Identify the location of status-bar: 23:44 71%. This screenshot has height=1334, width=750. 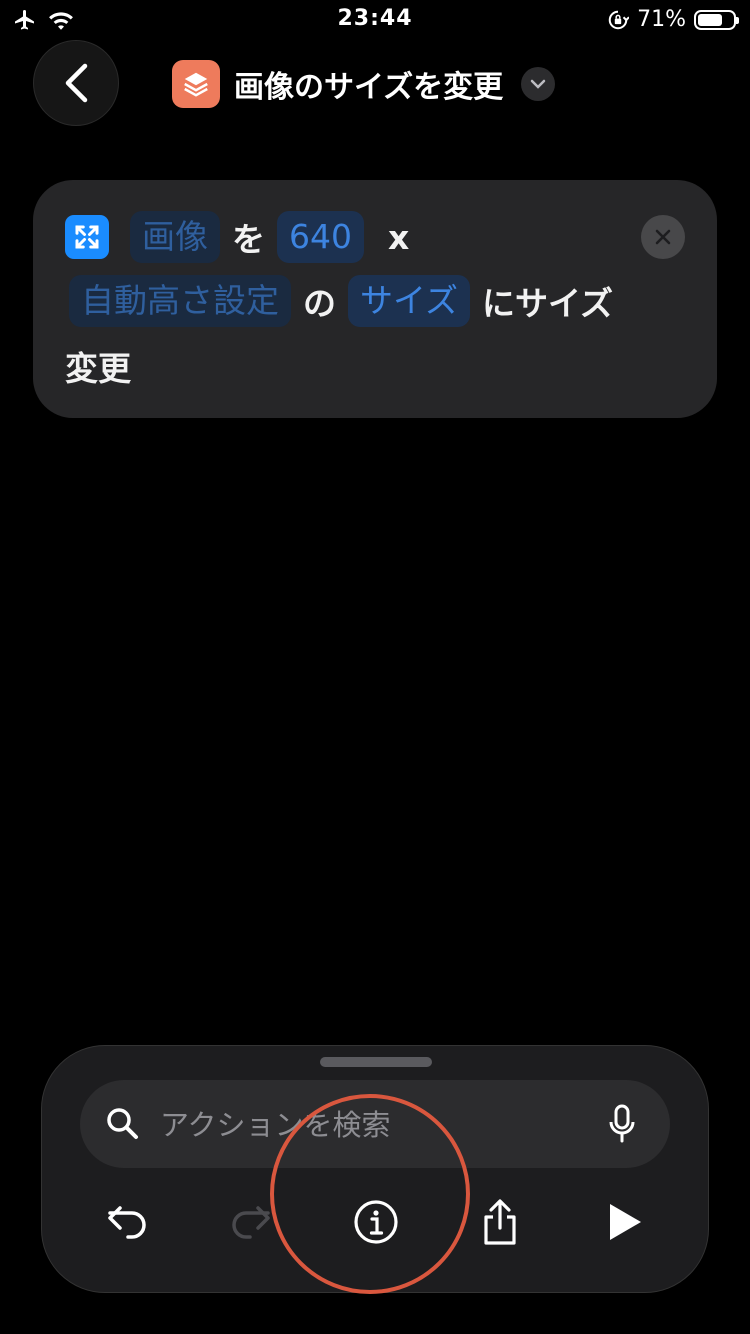
(375, 21).